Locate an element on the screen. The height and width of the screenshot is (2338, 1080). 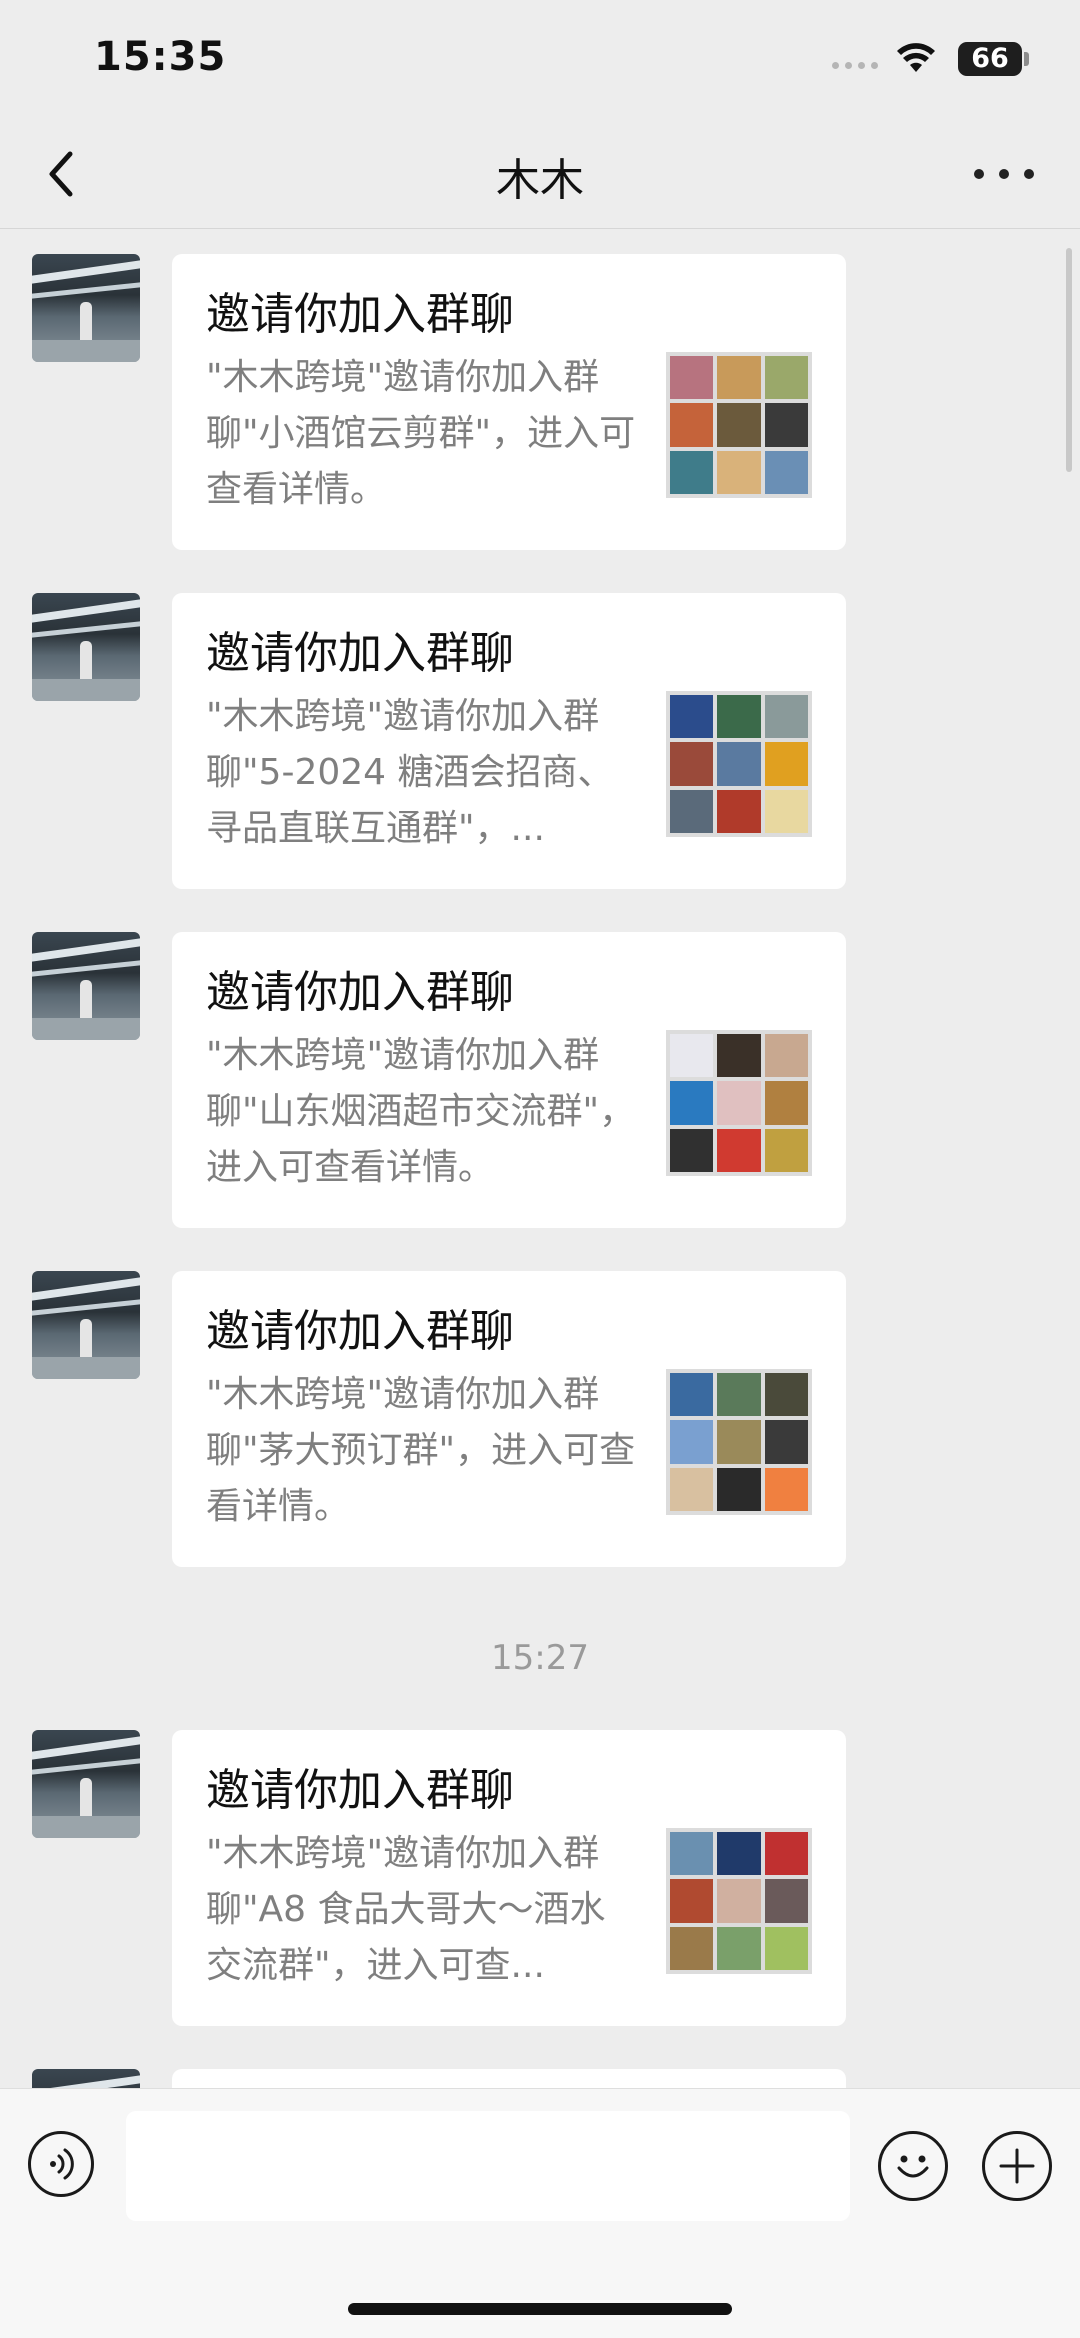
home-indicator is located at coordinates (540, 2309).